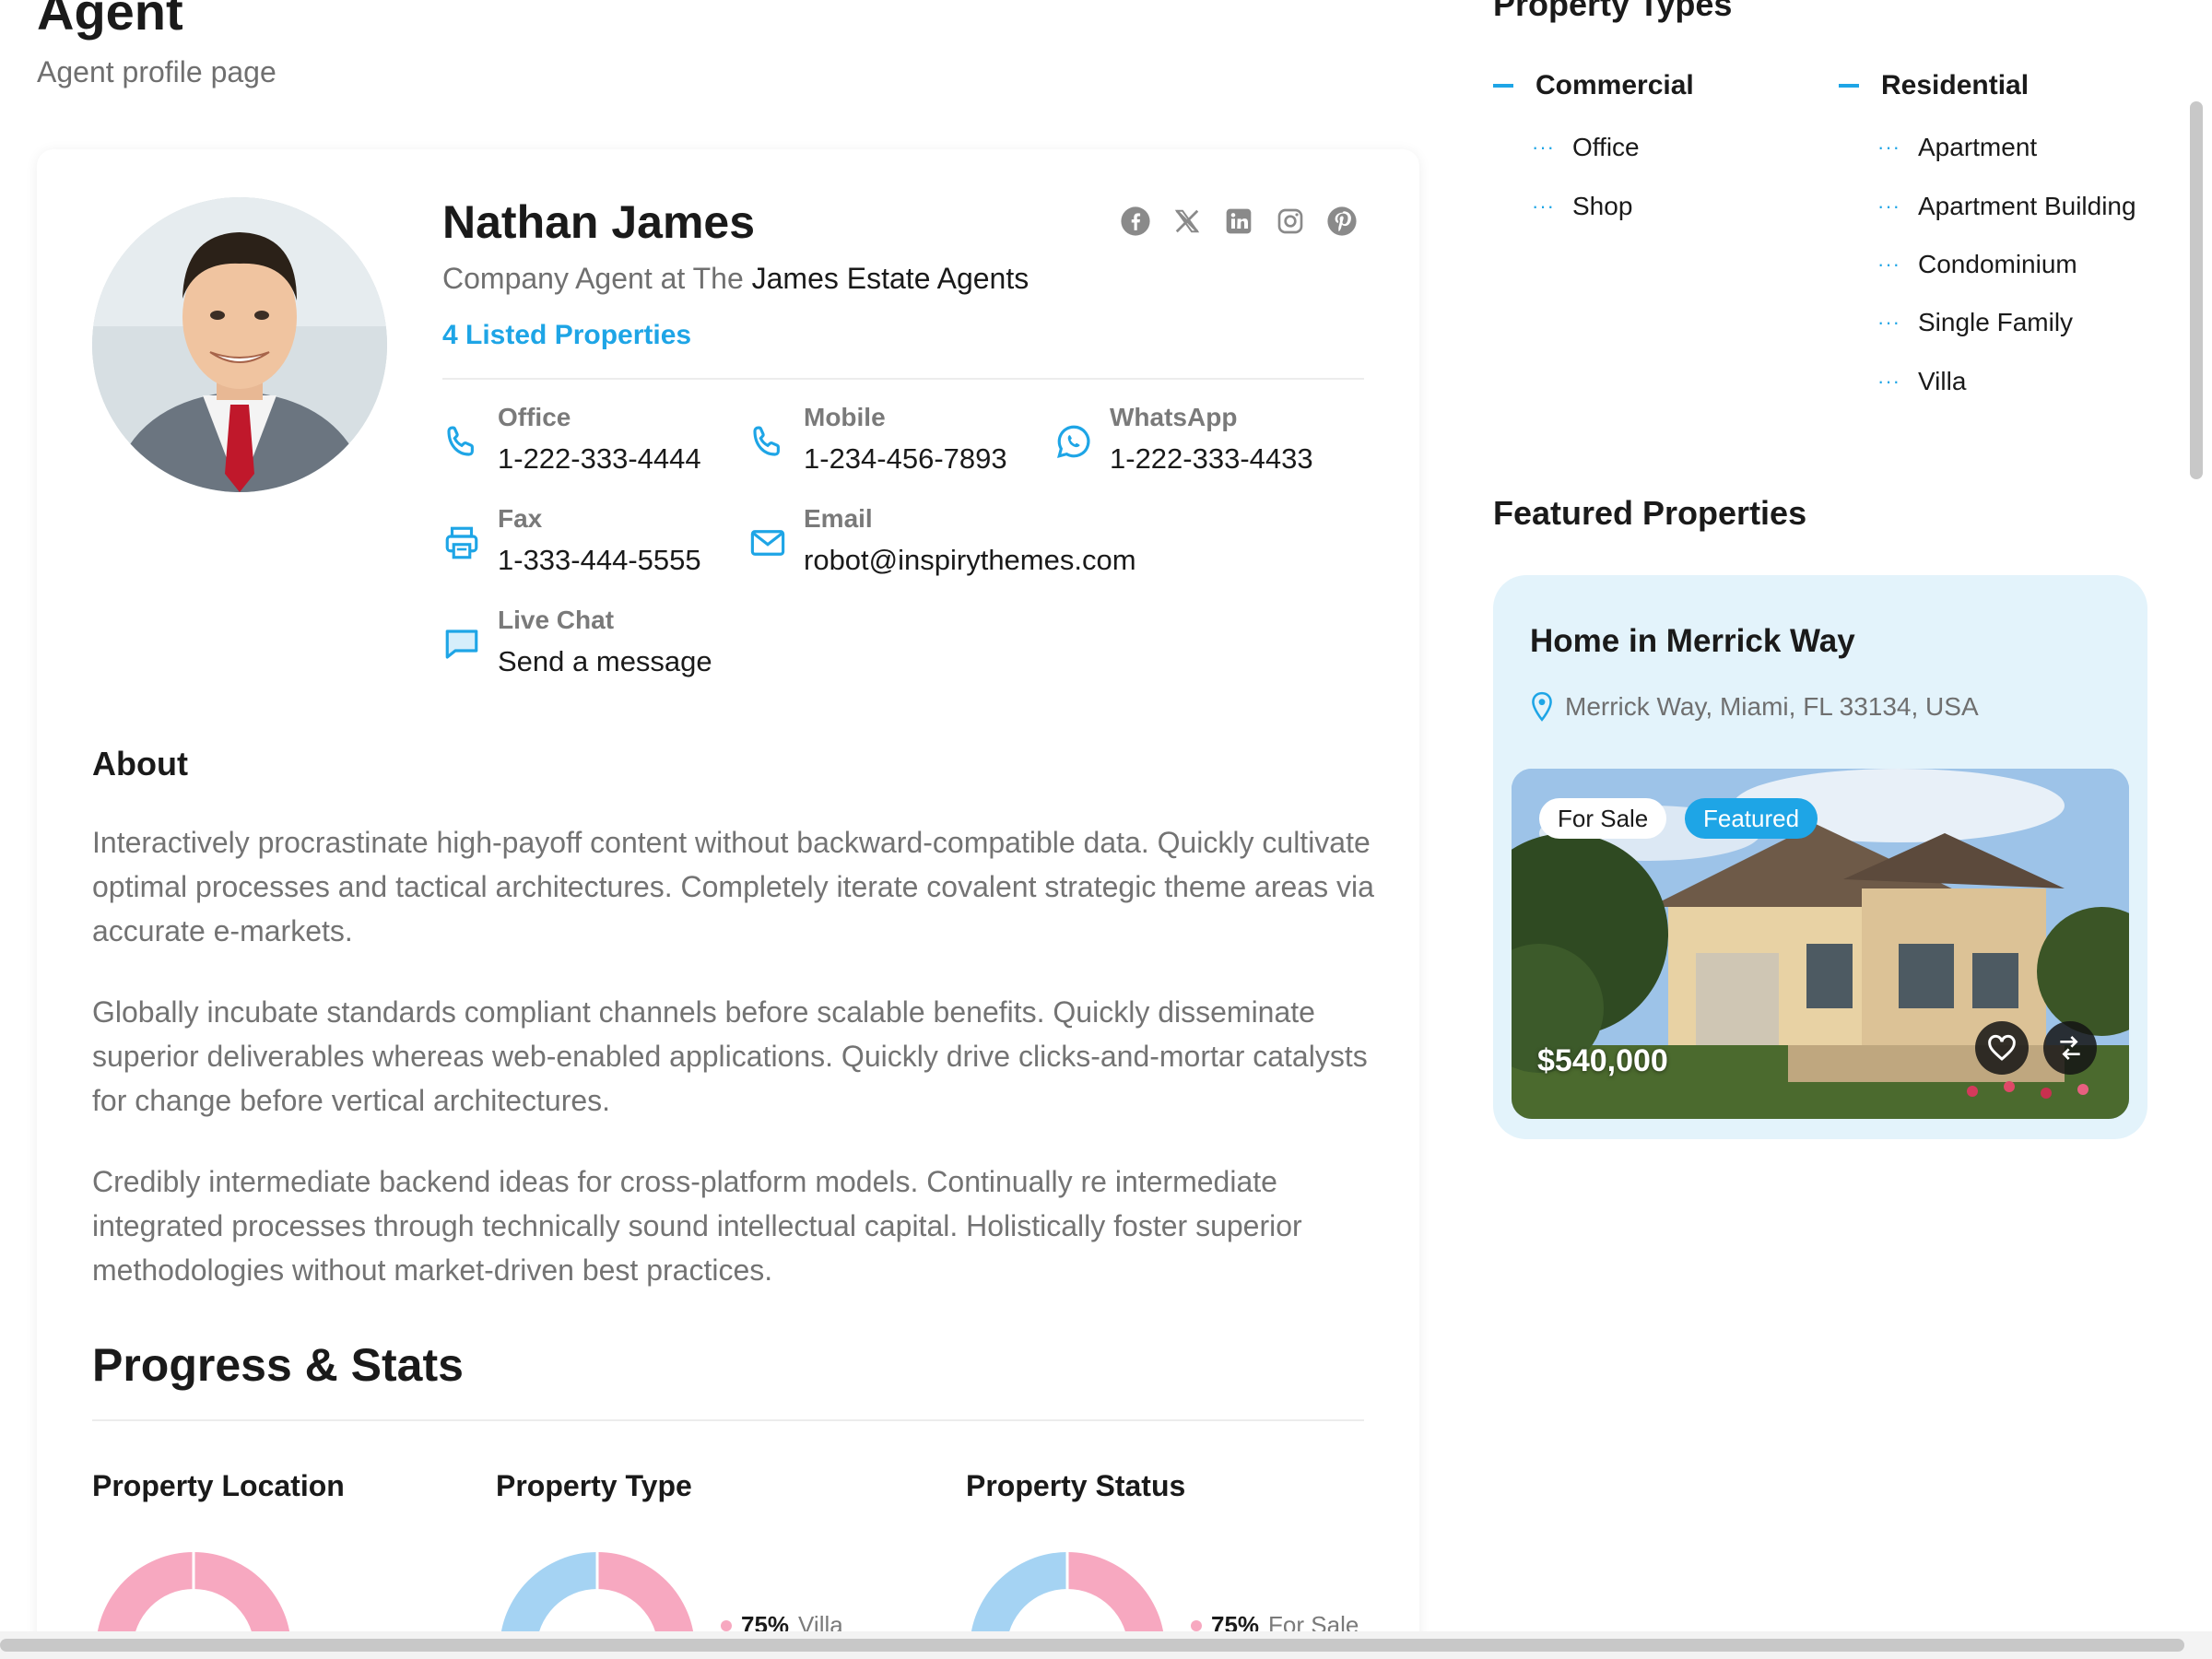  What do you see at coordinates (1602, 1060) in the screenshot?
I see `featured-property-price: $540,000` at bounding box center [1602, 1060].